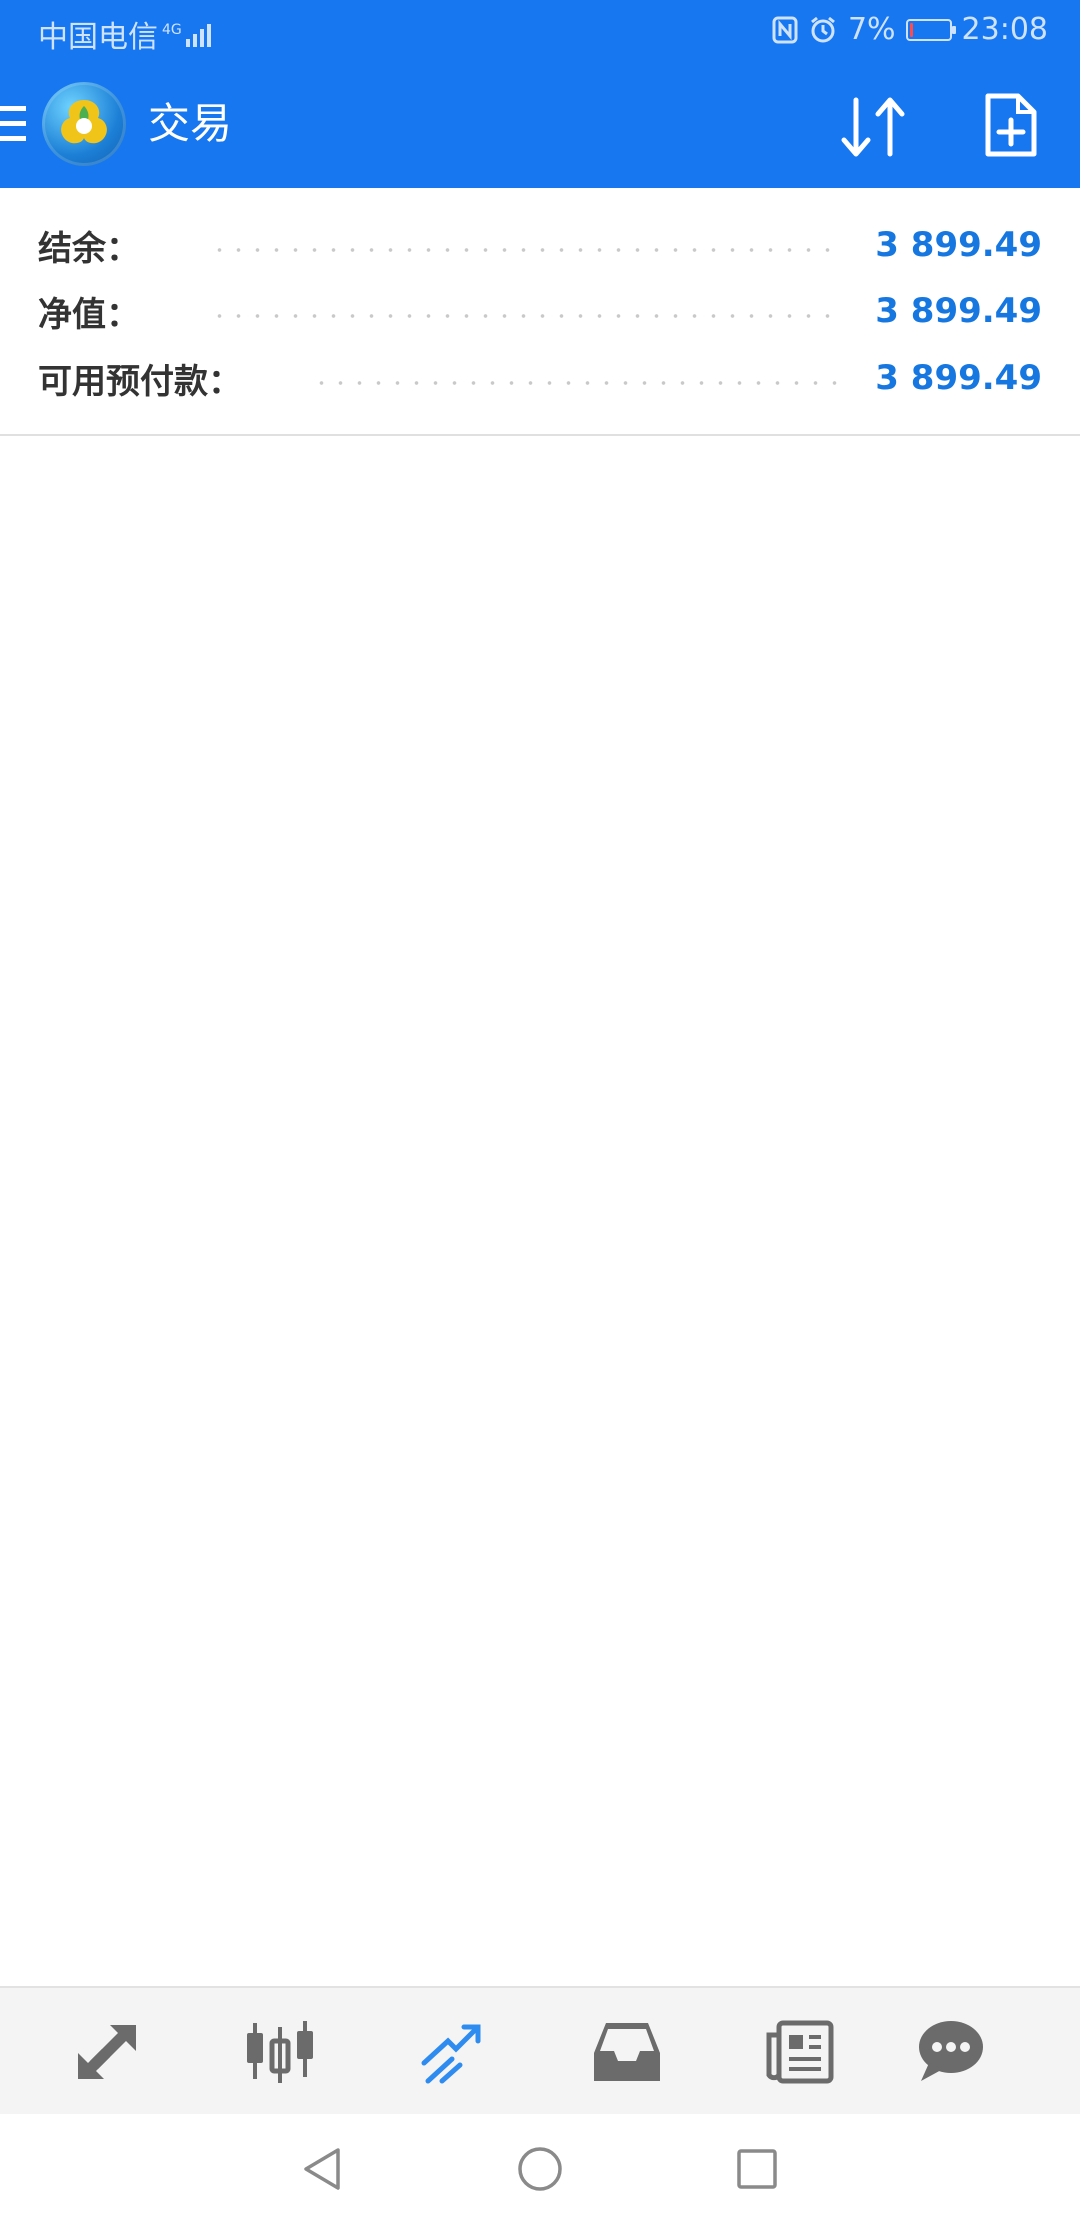 The image size is (1080, 2220). I want to click on balance-value: 3 899.49, so click(958, 245).